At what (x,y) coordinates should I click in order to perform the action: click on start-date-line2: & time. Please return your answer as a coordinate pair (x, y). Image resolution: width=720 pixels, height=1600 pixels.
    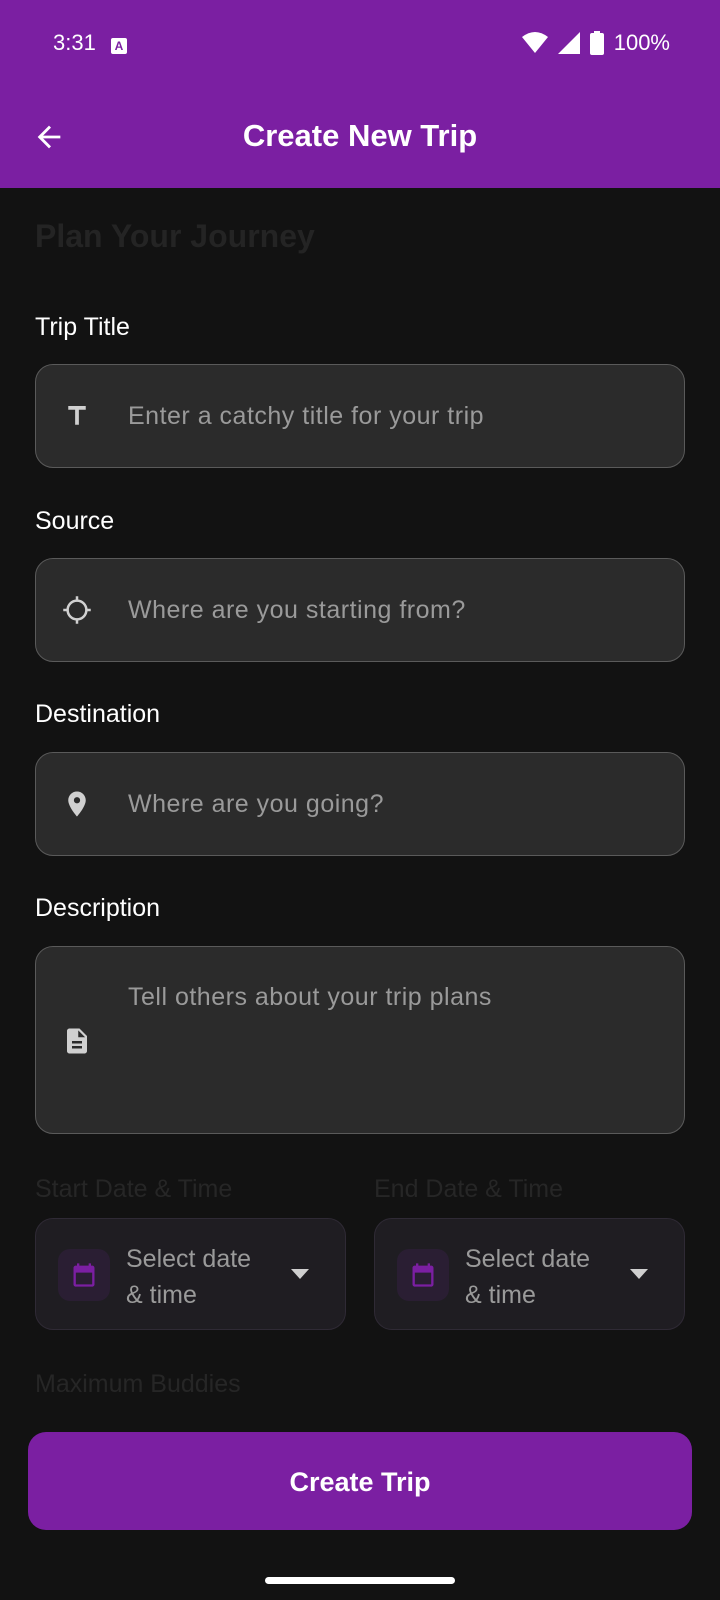
    Looking at the image, I should click on (161, 1295).